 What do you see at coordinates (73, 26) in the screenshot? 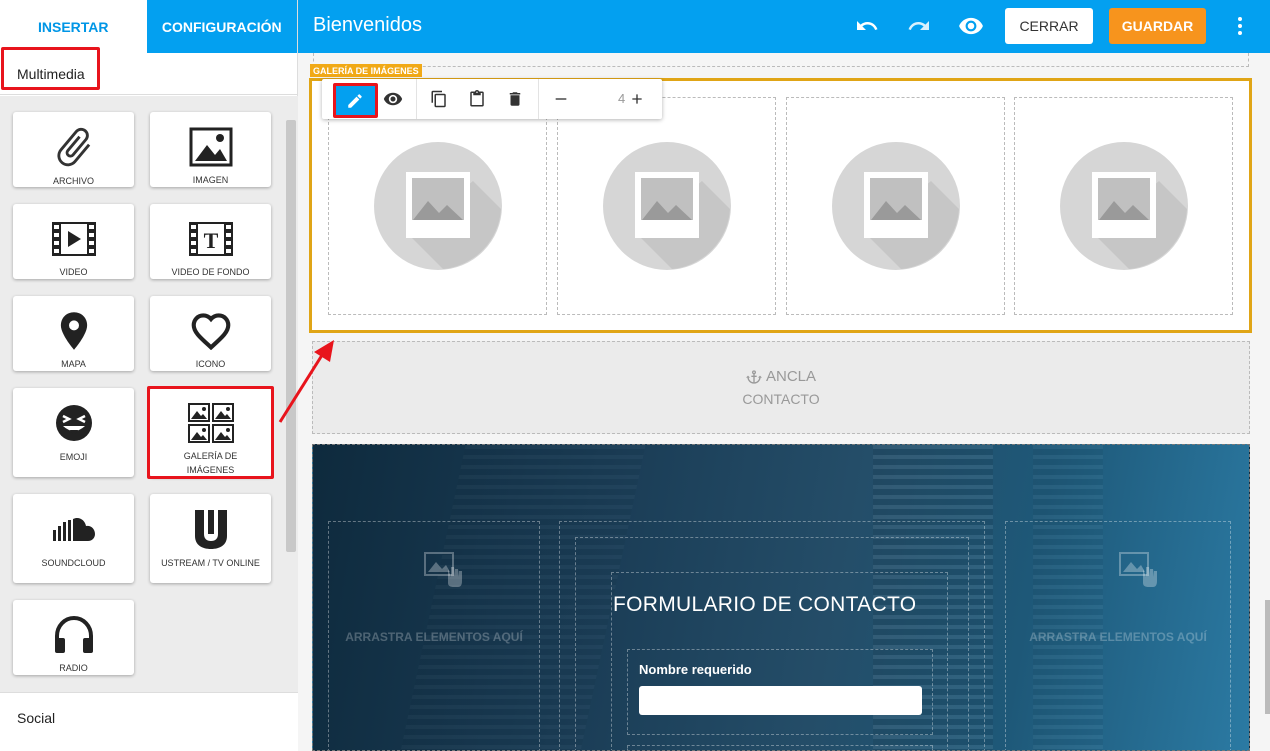
I see `tab-insertar: INSERTAR` at bounding box center [73, 26].